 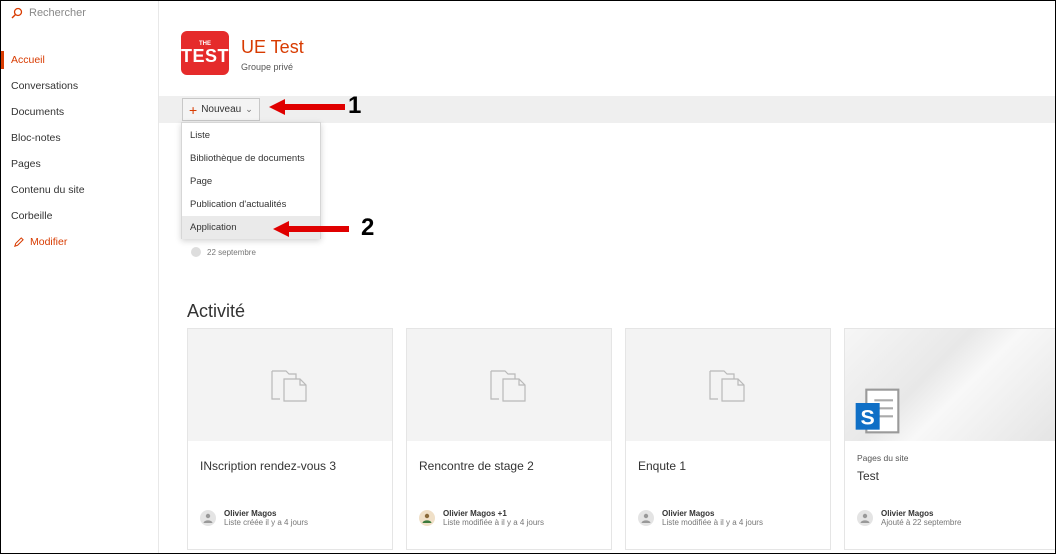 What do you see at coordinates (883, 458) in the screenshot?
I see `card-kicker: Pages du site` at bounding box center [883, 458].